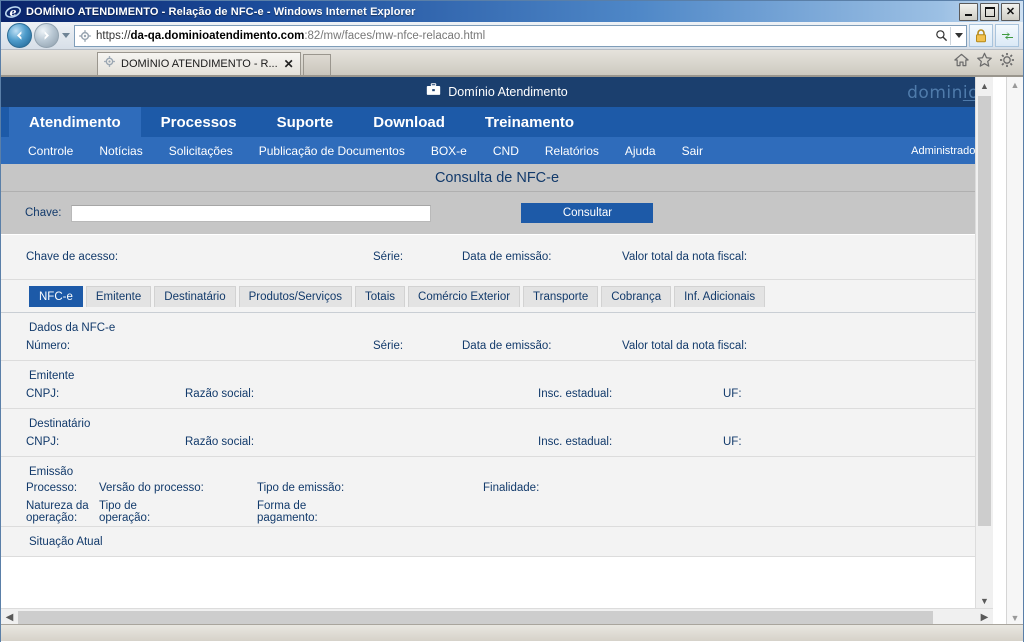 This screenshot has width=1024, height=643. I want to click on page-vertical-scrollbar: ▲ ▼, so click(984, 351).